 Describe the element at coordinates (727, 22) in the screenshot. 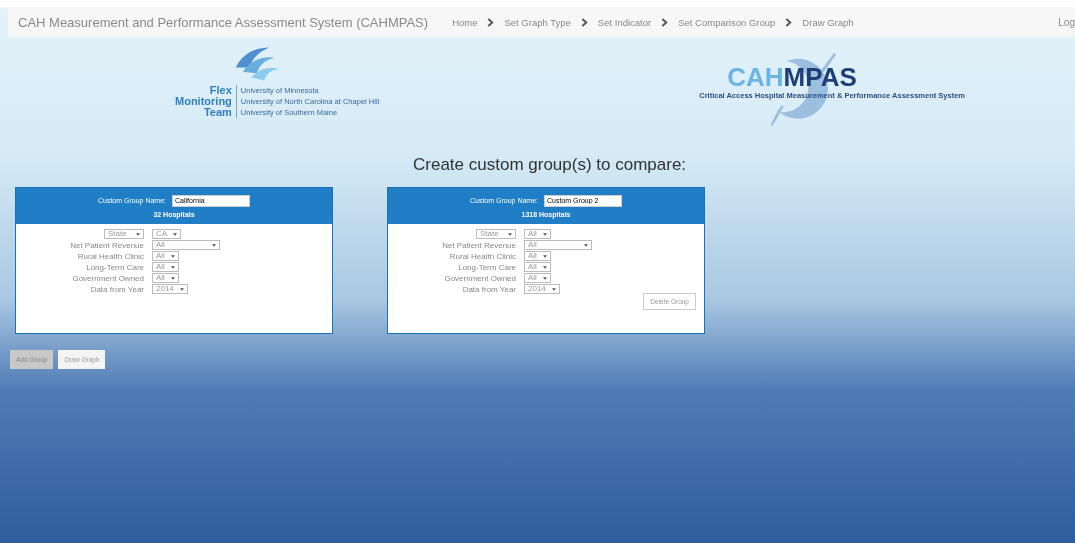

I see `breadcrumb-link: Set Comparison Group` at that location.